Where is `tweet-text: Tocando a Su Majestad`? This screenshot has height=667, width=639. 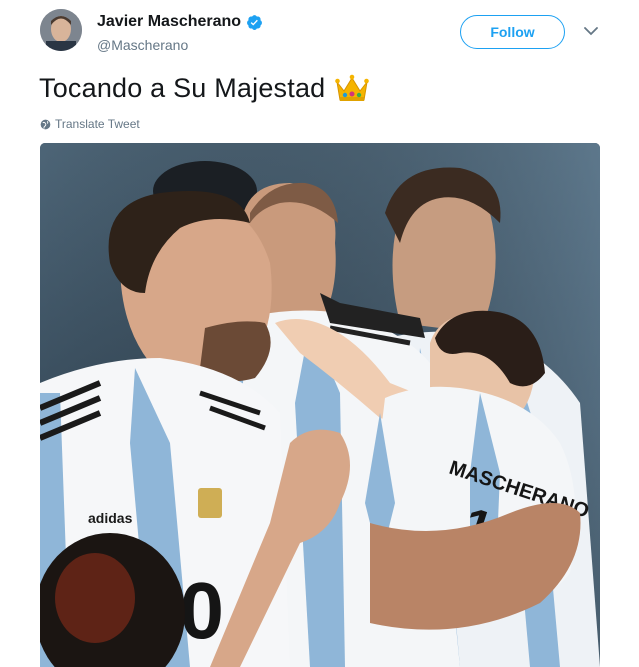
tweet-text: Tocando a Su Majestad is located at coordinates (204, 88).